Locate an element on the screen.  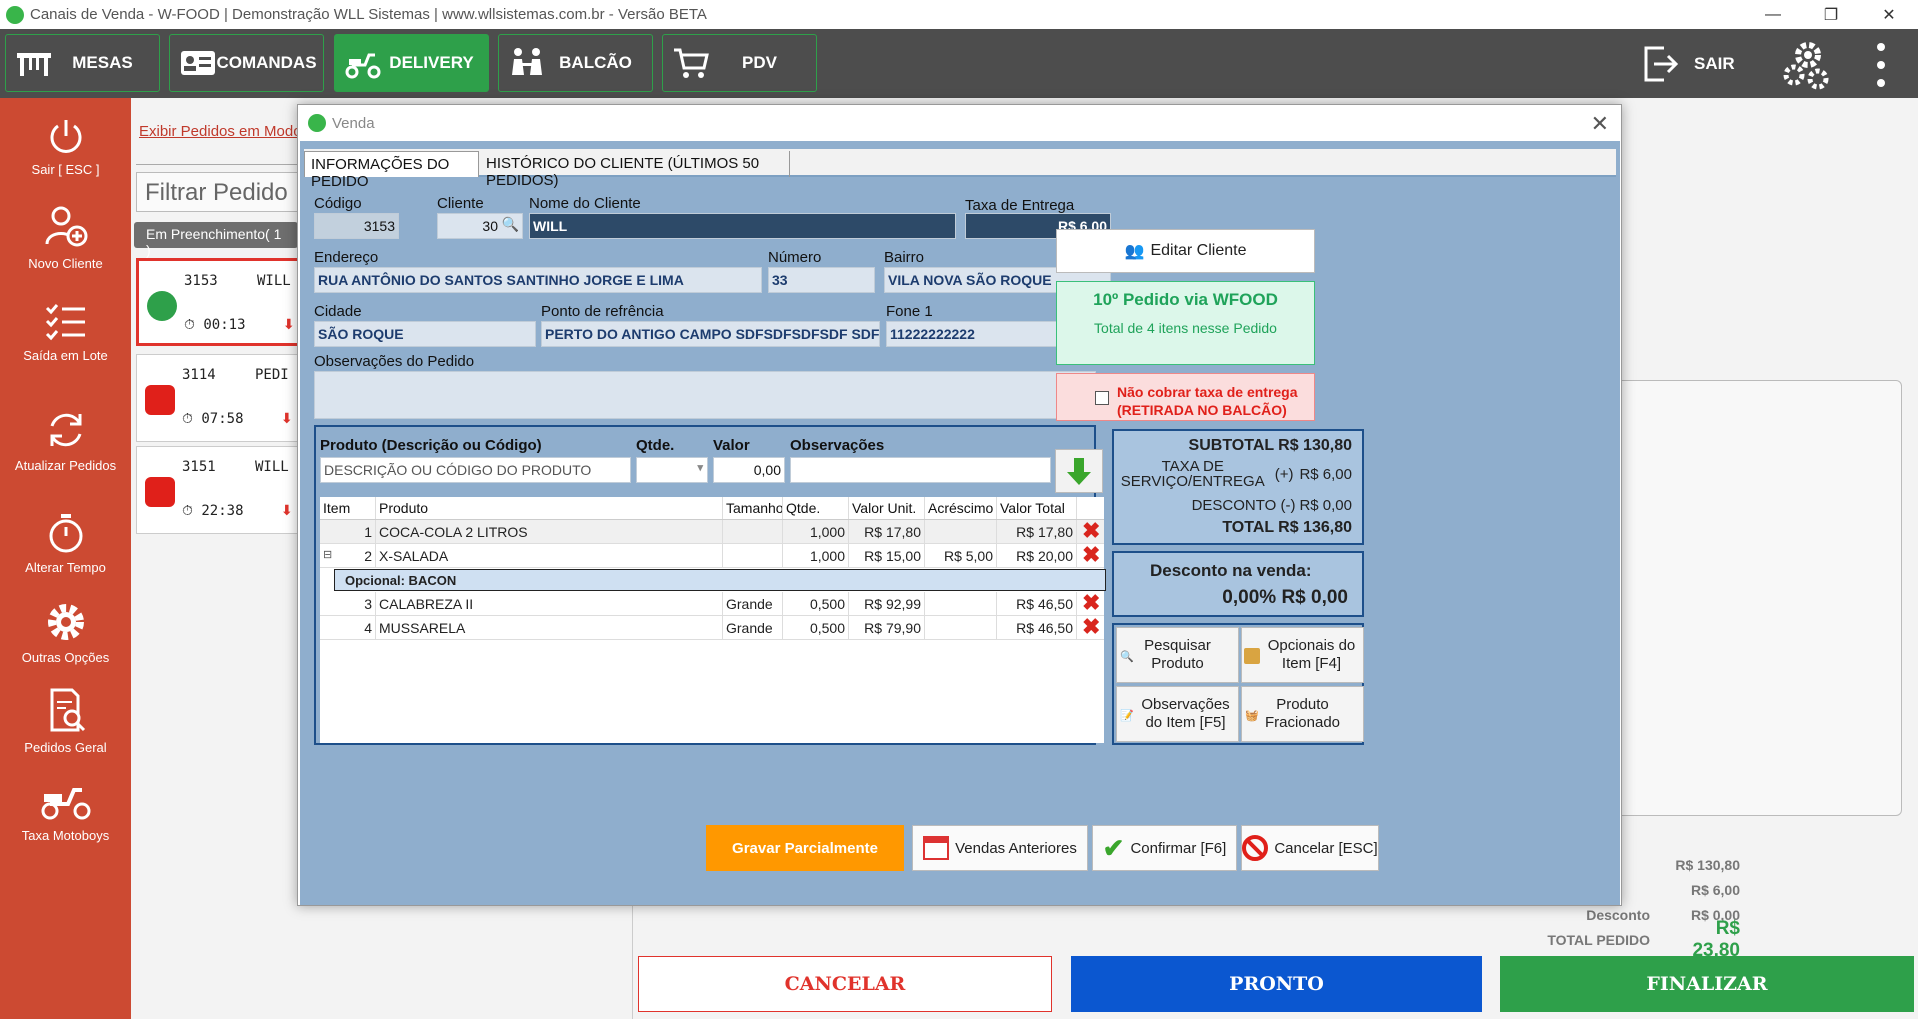
sidebar-item-alterar-tempo: Alterar Tempo is located at coordinates (65, 543).